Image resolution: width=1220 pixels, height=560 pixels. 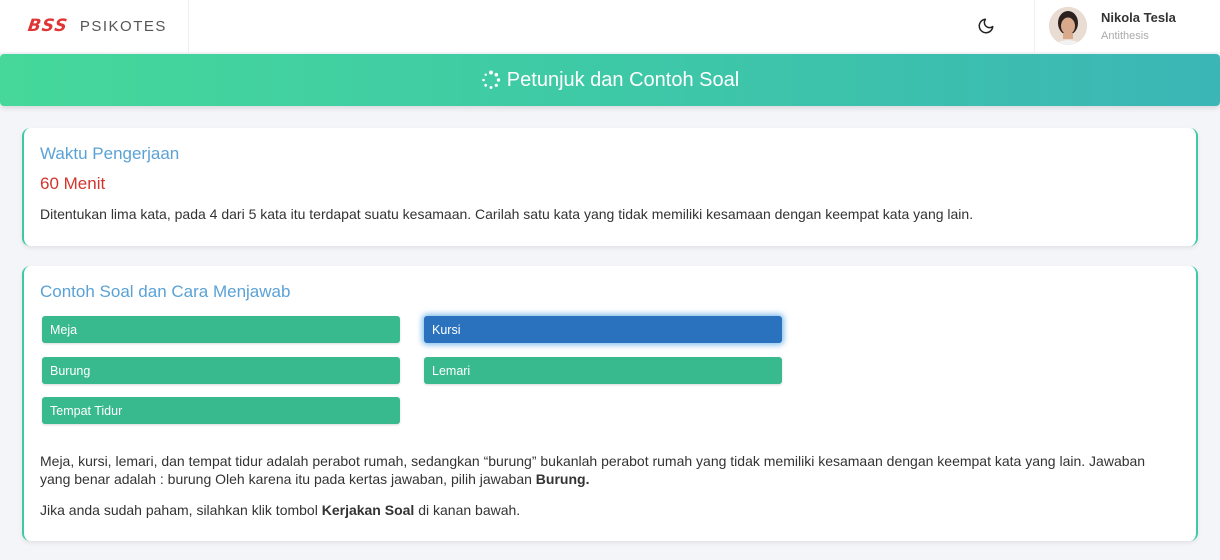 What do you see at coordinates (1138, 17) in the screenshot?
I see `user-name: Nikola Tesla` at bounding box center [1138, 17].